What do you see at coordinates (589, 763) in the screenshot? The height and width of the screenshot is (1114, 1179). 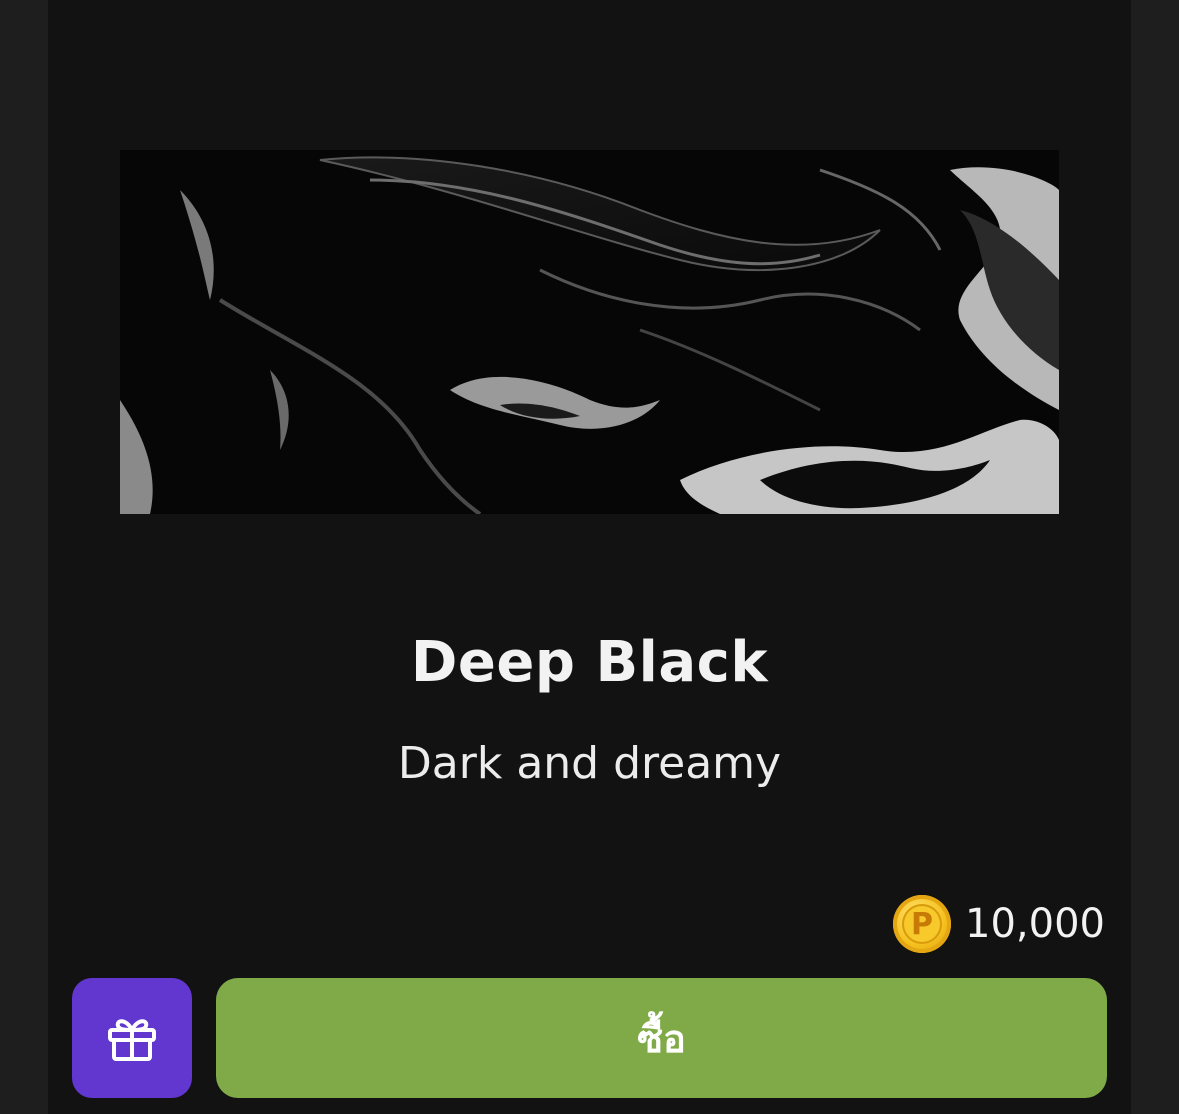 I see `theme-subtitle: Dark and dreamy` at bounding box center [589, 763].